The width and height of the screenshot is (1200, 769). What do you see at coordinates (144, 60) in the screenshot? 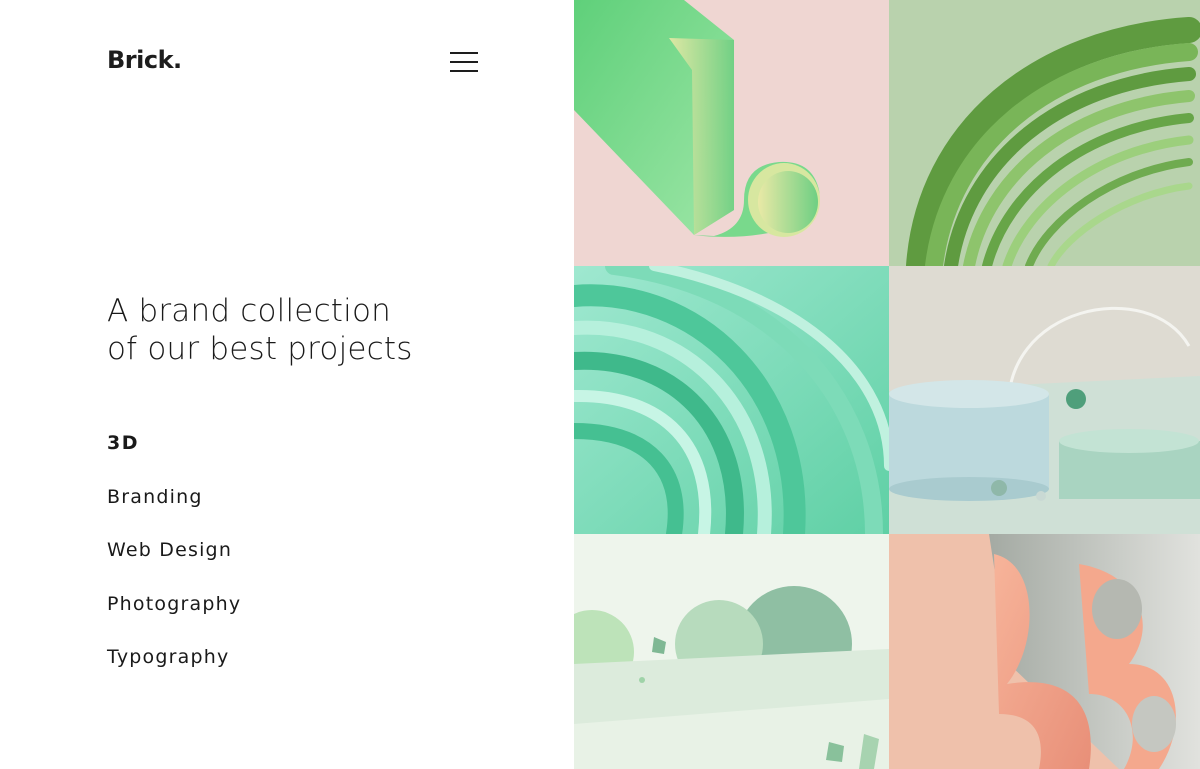
I see `brand-logo: Brick.` at bounding box center [144, 60].